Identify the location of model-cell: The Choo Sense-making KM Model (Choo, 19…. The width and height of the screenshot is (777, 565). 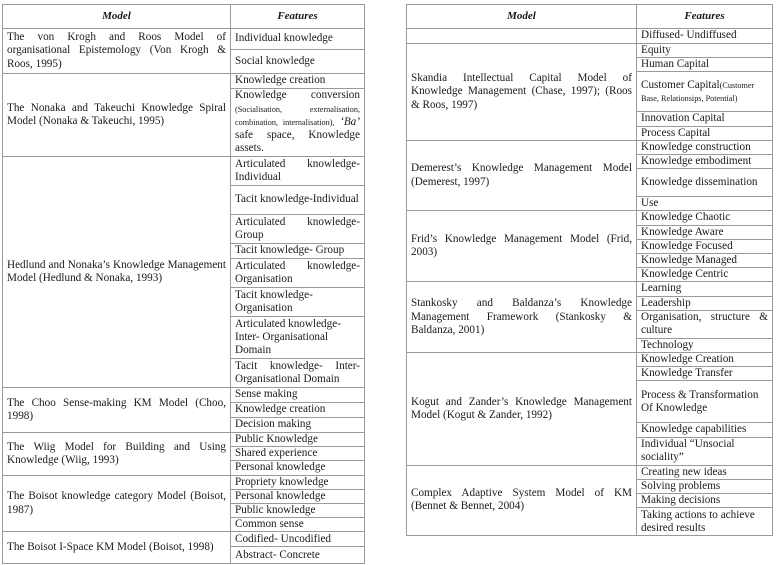
(116, 410).